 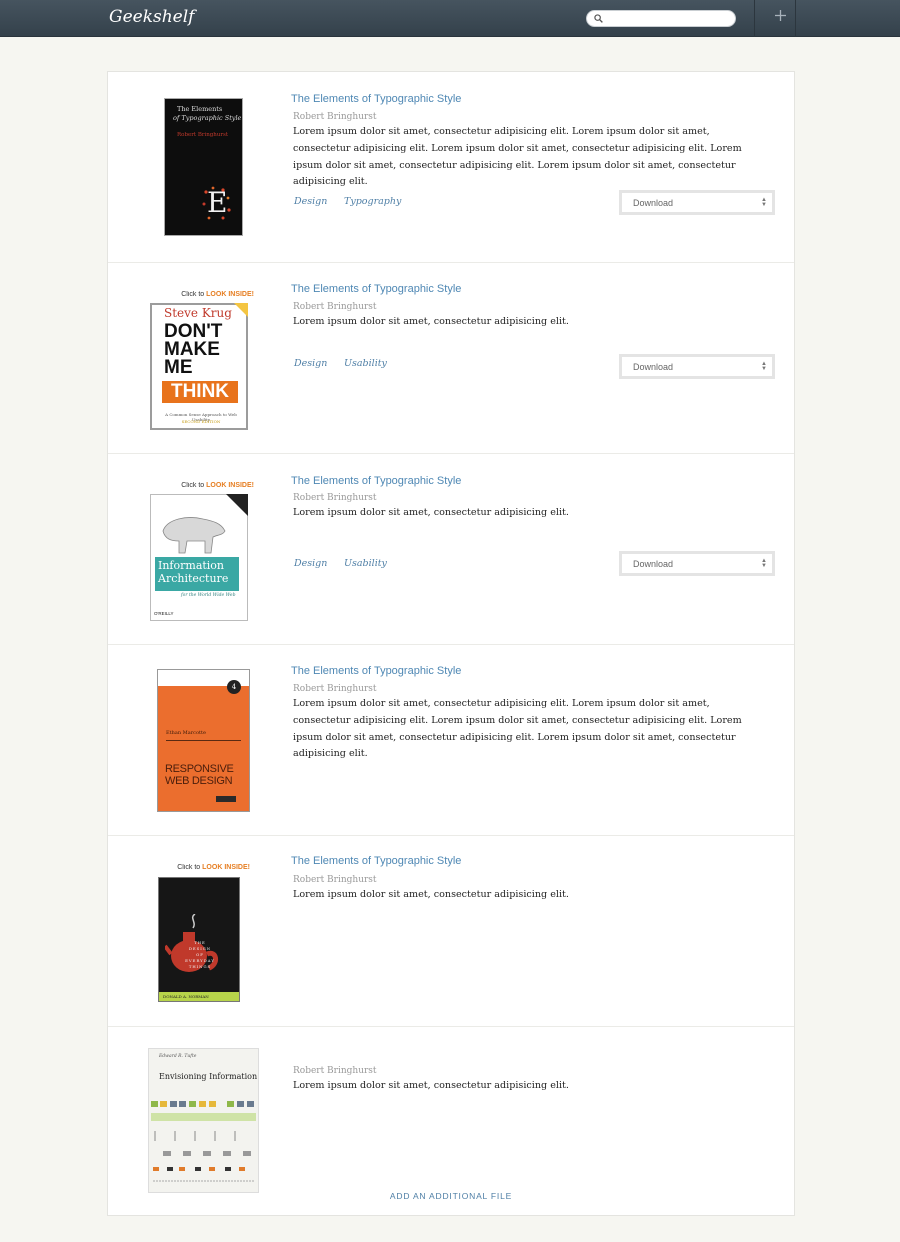 I want to click on ornament-icon: E, so click(x=216, y=203).